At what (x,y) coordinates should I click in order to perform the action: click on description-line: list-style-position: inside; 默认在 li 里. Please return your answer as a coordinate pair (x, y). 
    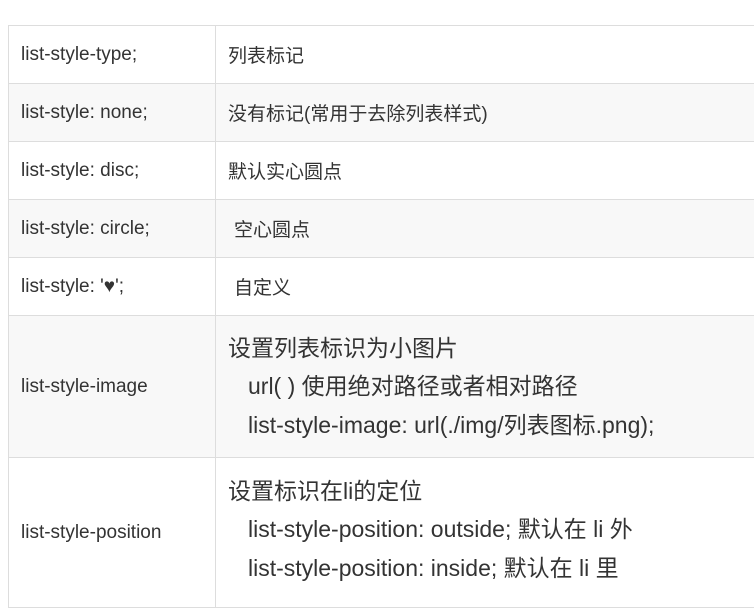
    Looking at the image, I should click on (433, 568).